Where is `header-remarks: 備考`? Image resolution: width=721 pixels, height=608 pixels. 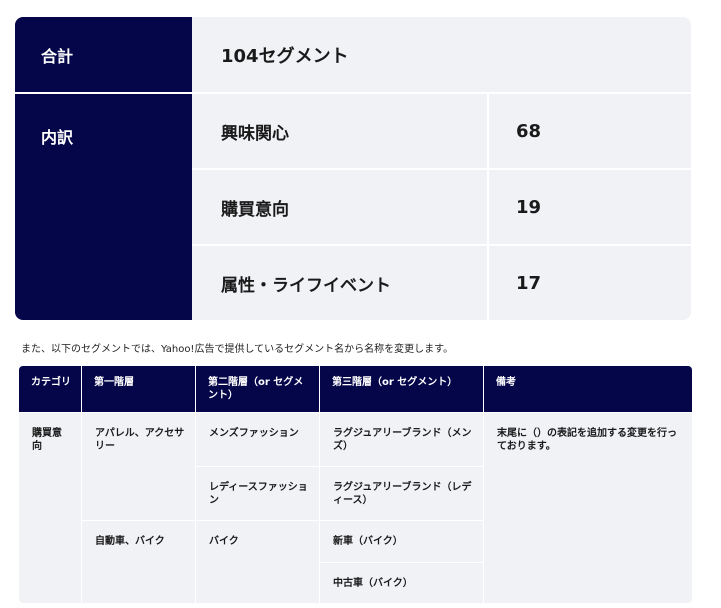
header-remarks: 備考 is located at coordinates (588, 389).